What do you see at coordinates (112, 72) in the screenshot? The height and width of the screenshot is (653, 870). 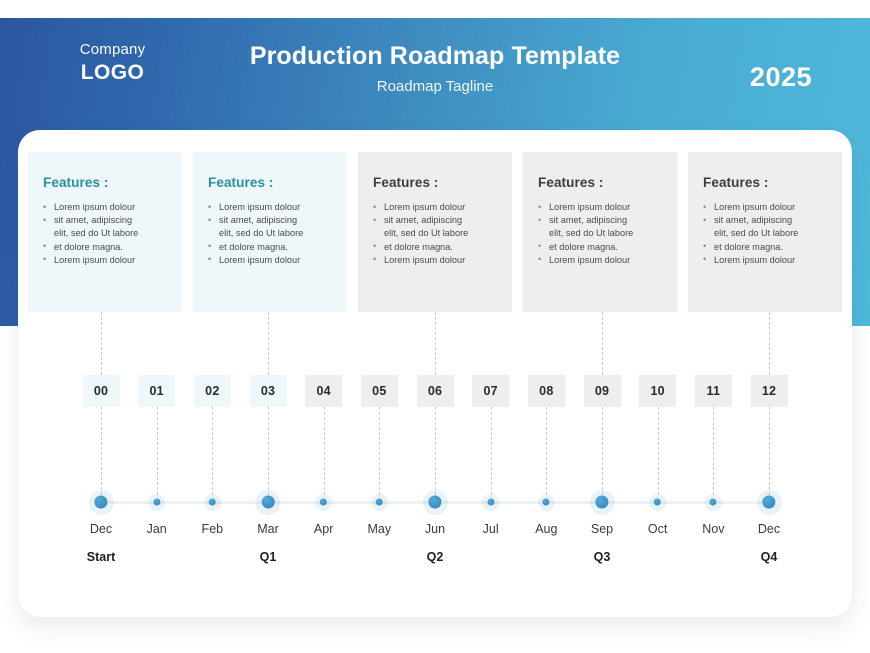 I see `logo-name-text: LOGO` at bounding box center [112, 72].